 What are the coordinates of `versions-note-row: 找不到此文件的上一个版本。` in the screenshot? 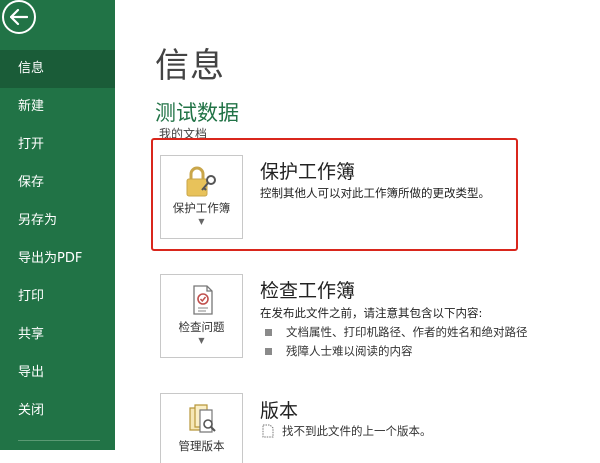 It's located at (347, 431).